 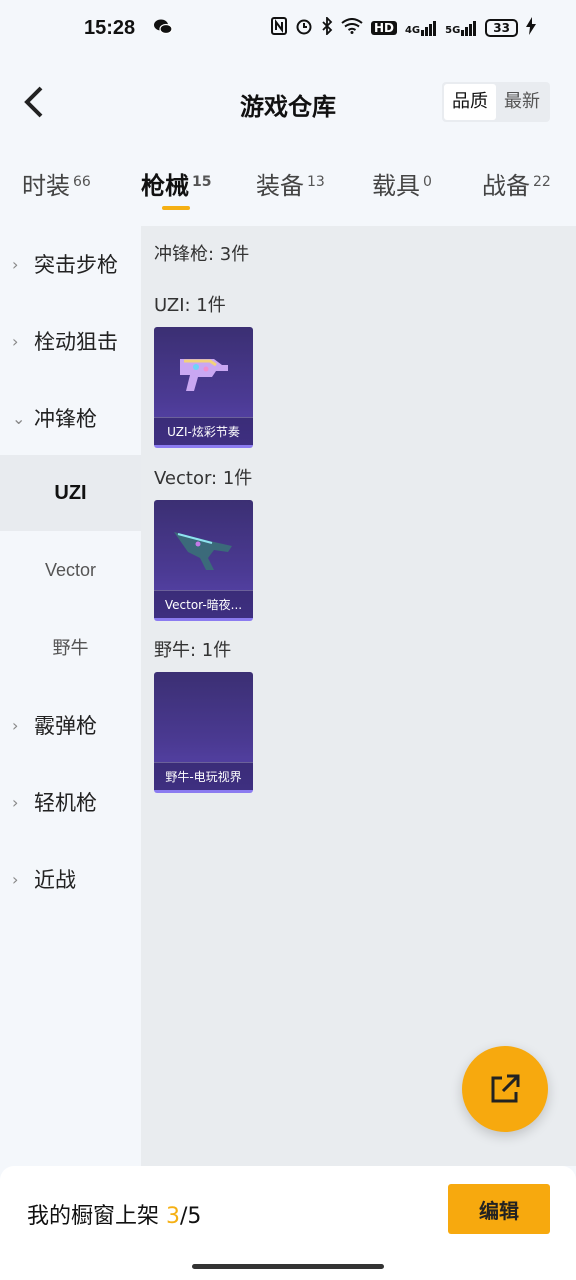 I want to click on sort-option-latest: 最新, so click(x=522, y=102).